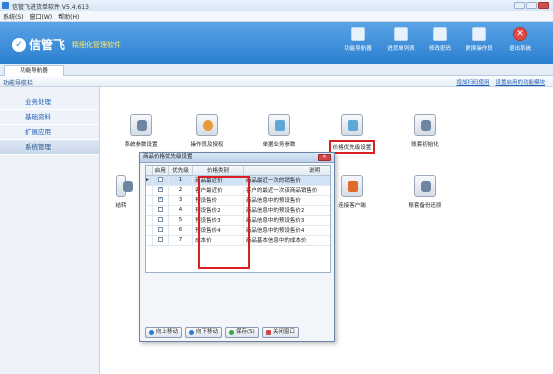 The width and height of the screenshot is (553, 374). I want to click on dialog-title-bar: 商品价格优先级设置 ✕, so click(237, 158).